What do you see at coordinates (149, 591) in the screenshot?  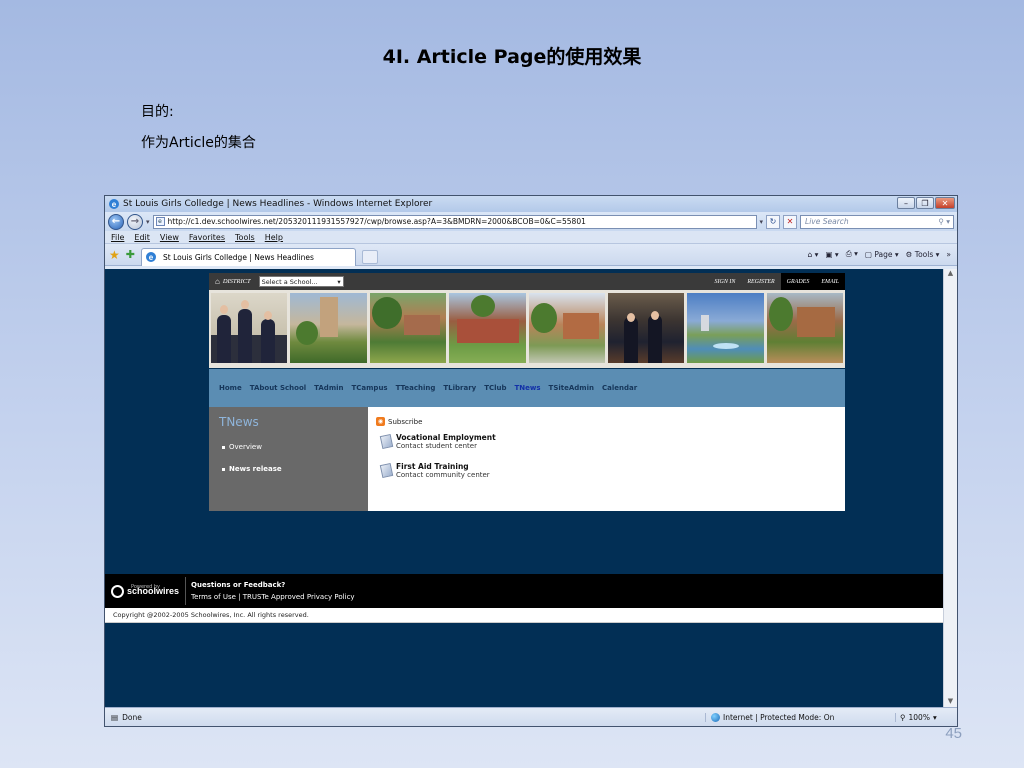 I see `schoolwires-logo: Powered by schoolwires` at bounding box center [149, 591].